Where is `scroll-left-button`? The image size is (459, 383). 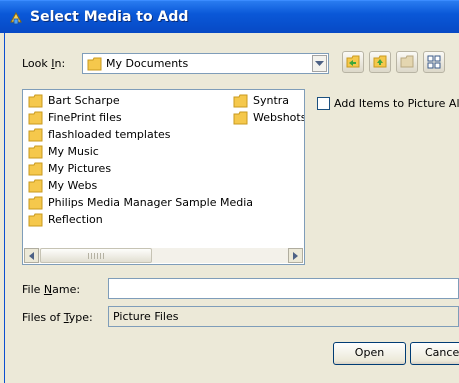
scroll-left-button is located at coordinates (31, 255).